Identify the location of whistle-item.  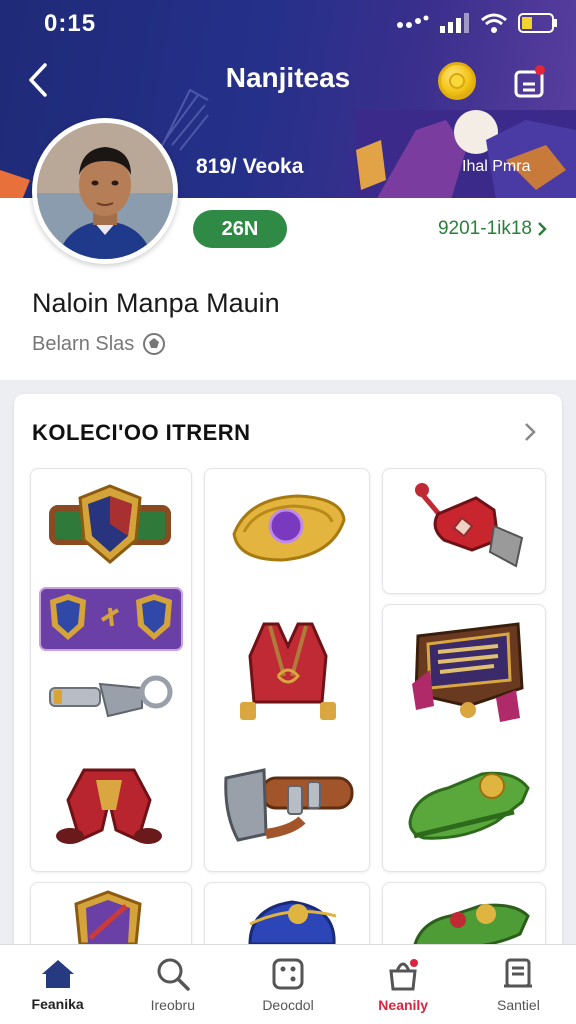
(111, 698).